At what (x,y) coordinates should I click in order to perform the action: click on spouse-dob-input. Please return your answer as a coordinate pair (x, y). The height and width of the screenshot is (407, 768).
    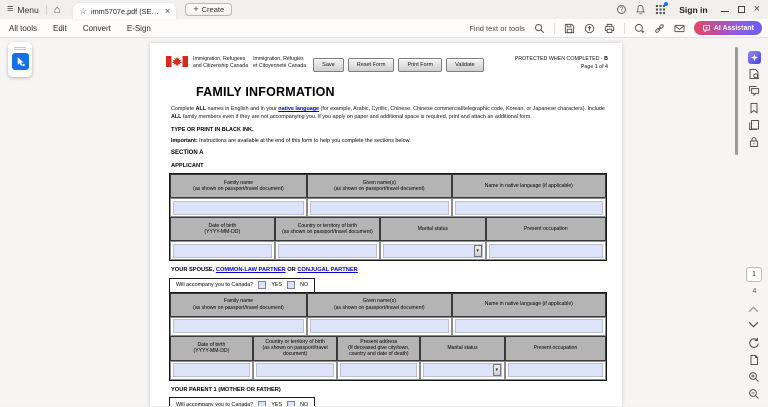
    Looking at the image, I should click on (211, 370).